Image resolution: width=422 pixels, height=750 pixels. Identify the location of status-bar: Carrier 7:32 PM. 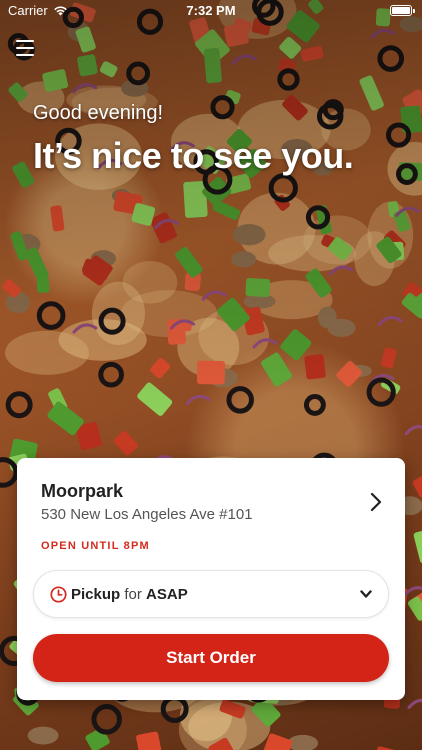
(211, 11).